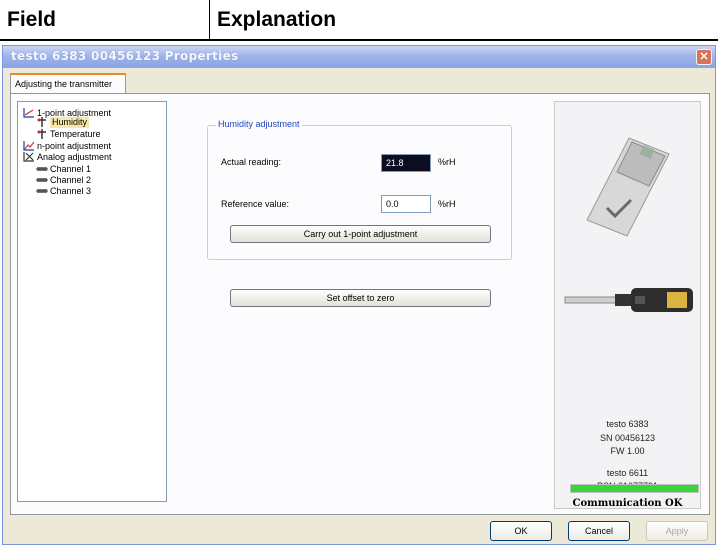 This screenshot has height=547, width=718. What do you see at coordinates (704, 57) in the screenshot?
I see `close-button: ✕` at bounding box center [704, 57].